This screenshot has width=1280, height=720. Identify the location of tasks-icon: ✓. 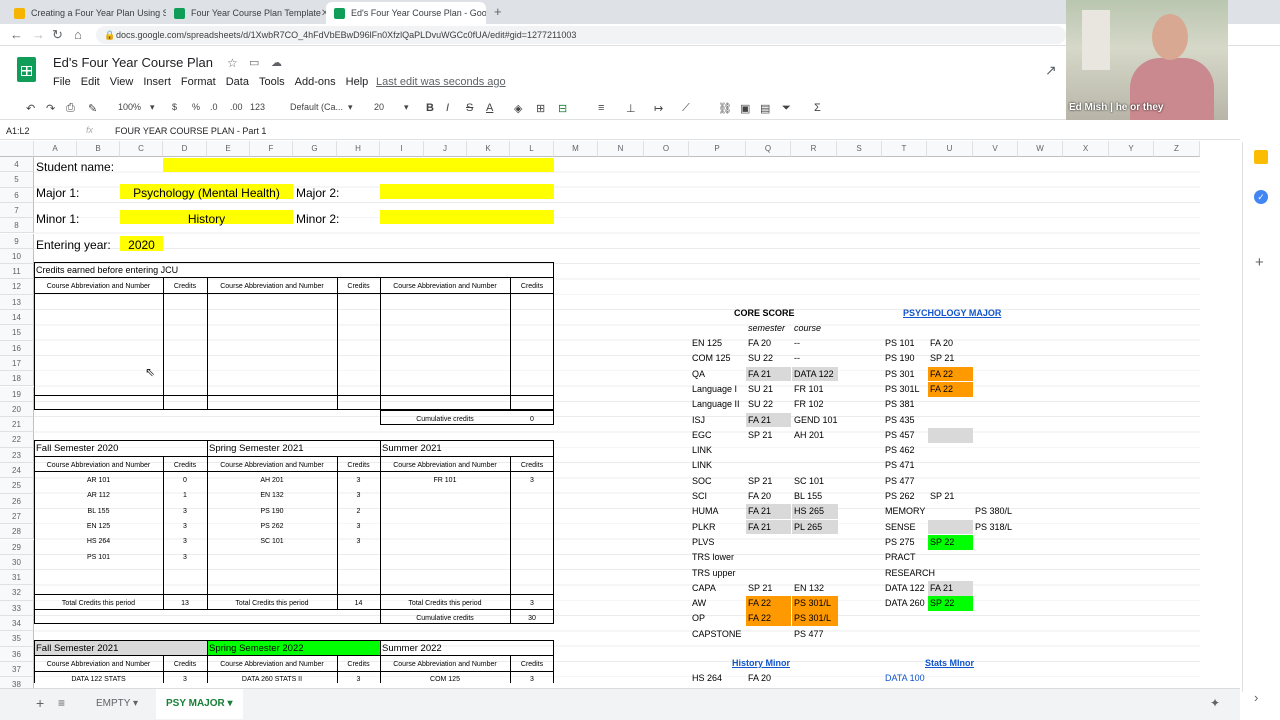
(1261, 197).